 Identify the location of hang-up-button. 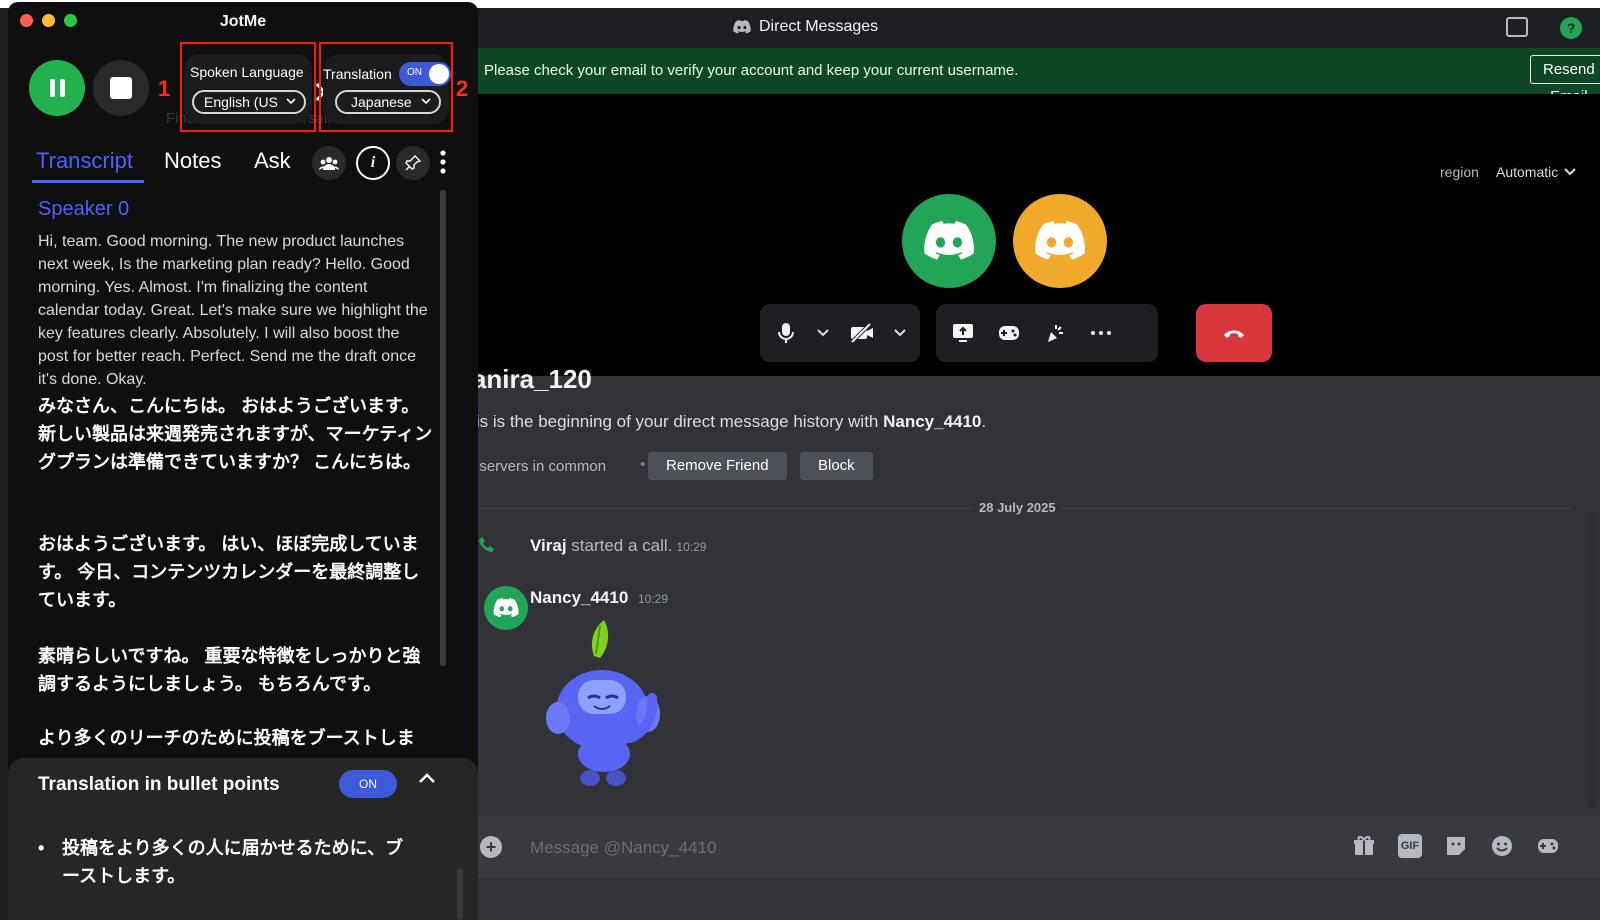
(1234, 333).